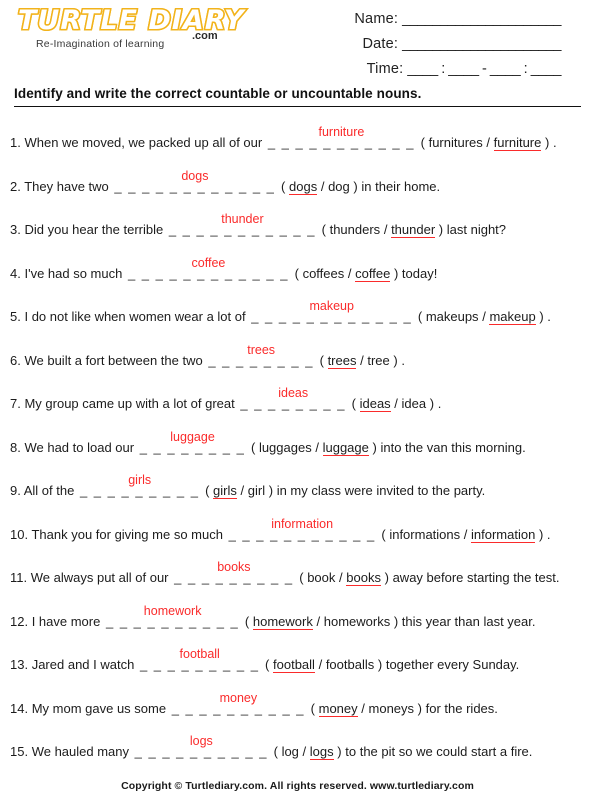  Describe the element at coordinates (282, 621) in the screenshot. I see `choice-option-a: homework` at that location.